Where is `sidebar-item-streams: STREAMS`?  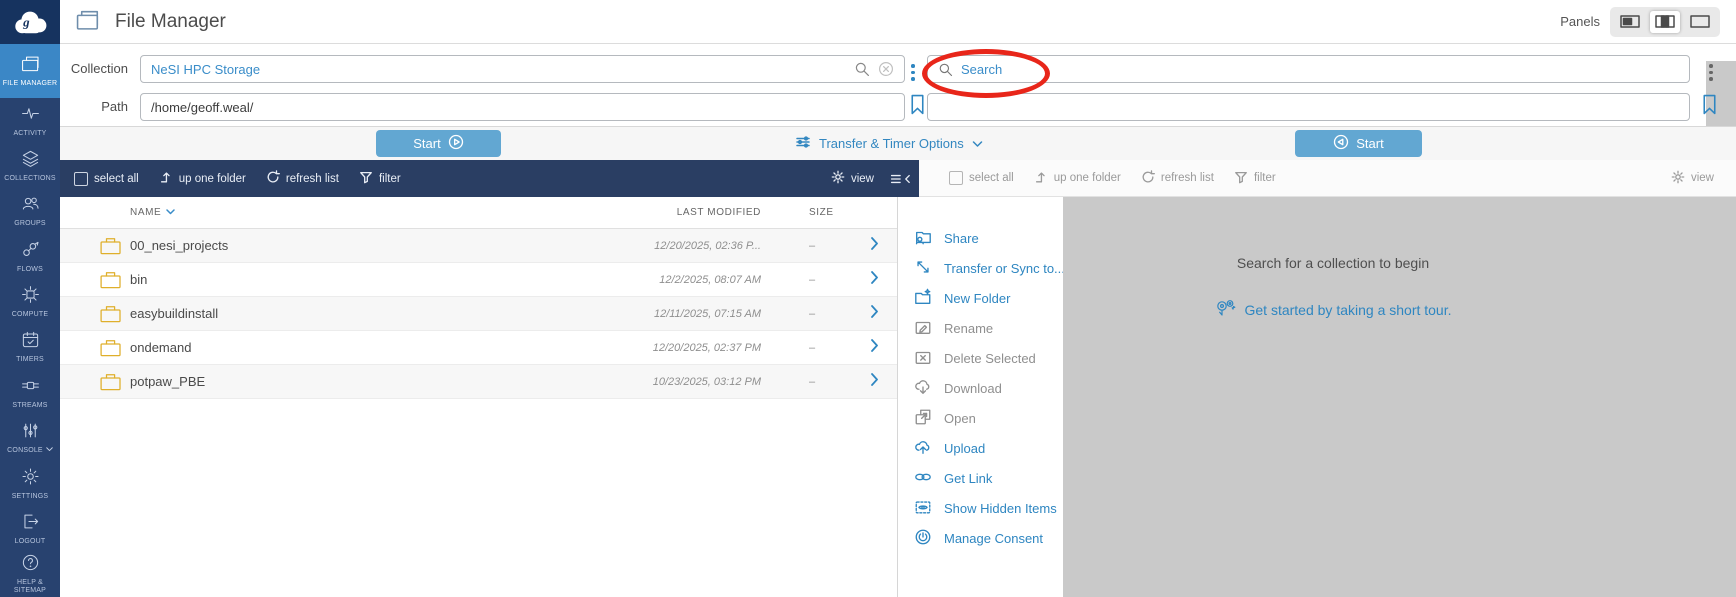
sidebar-item-streams: STREAMS is located at coordinates (30, 392).